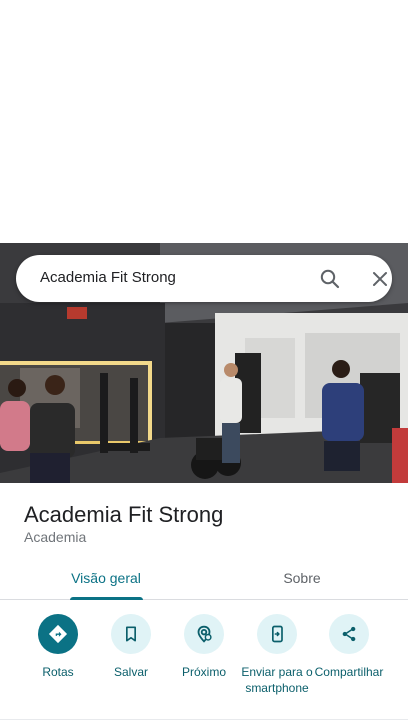 The width and height of the screenshot is (408, 726). I want to click on search-input: Academia Fit Strong, so click(108, 277).